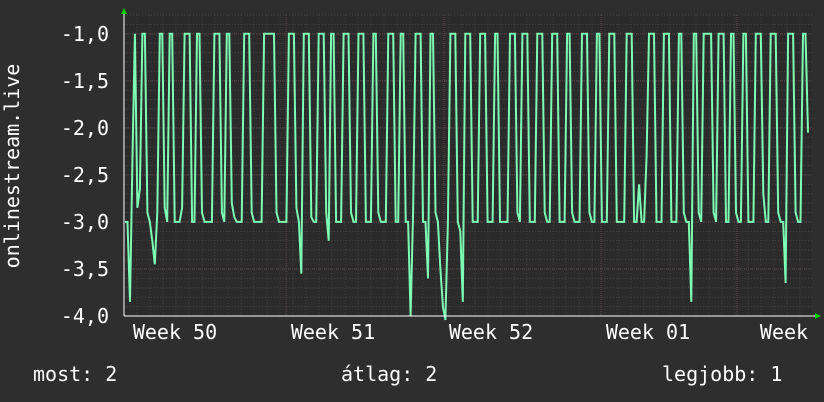 The image size is (824, 402). I want to click on y-tick-label: -2,5, so click(85, 175).